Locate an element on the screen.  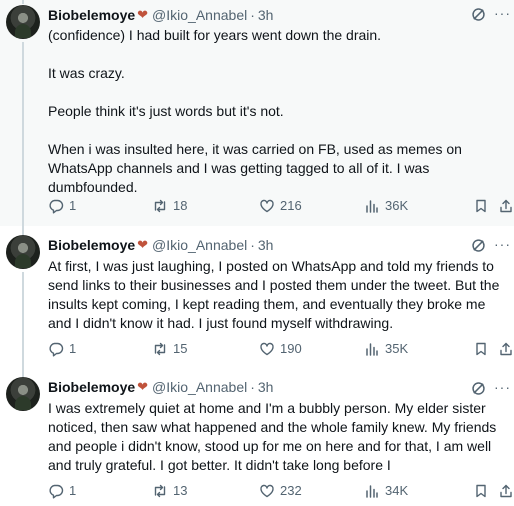
views-button: 34K is located at coordinates (386, 491).